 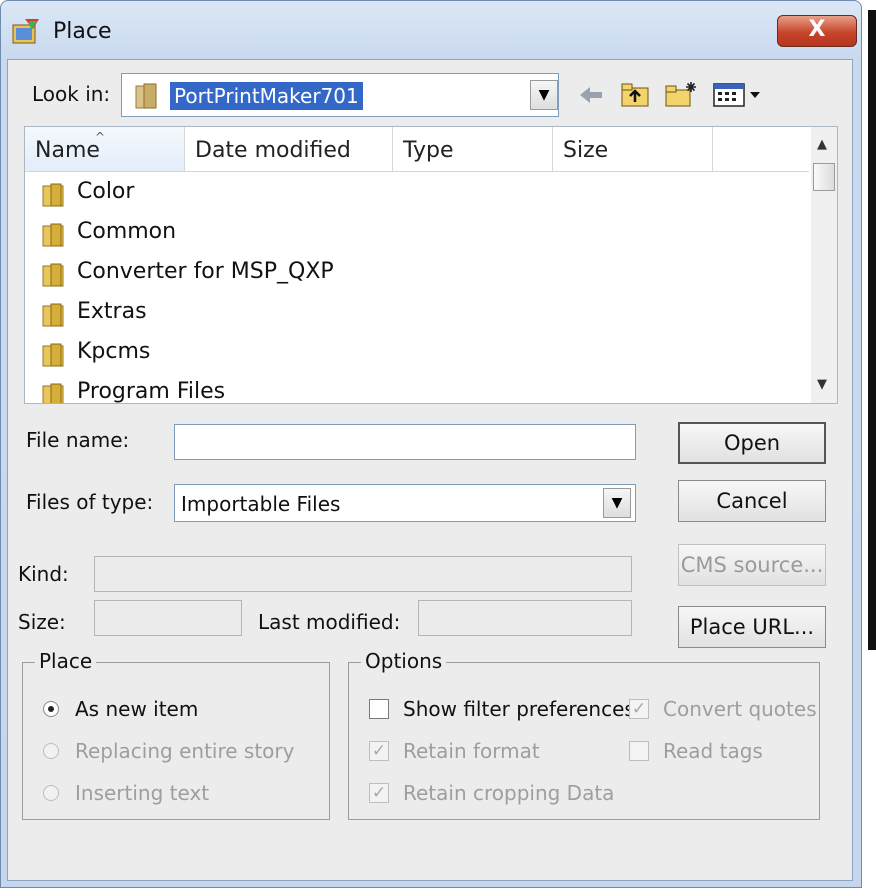 What do you see at coordinates (591, 95) in the screenshot?
I see `back-icon` at bounding box center [591, 95].